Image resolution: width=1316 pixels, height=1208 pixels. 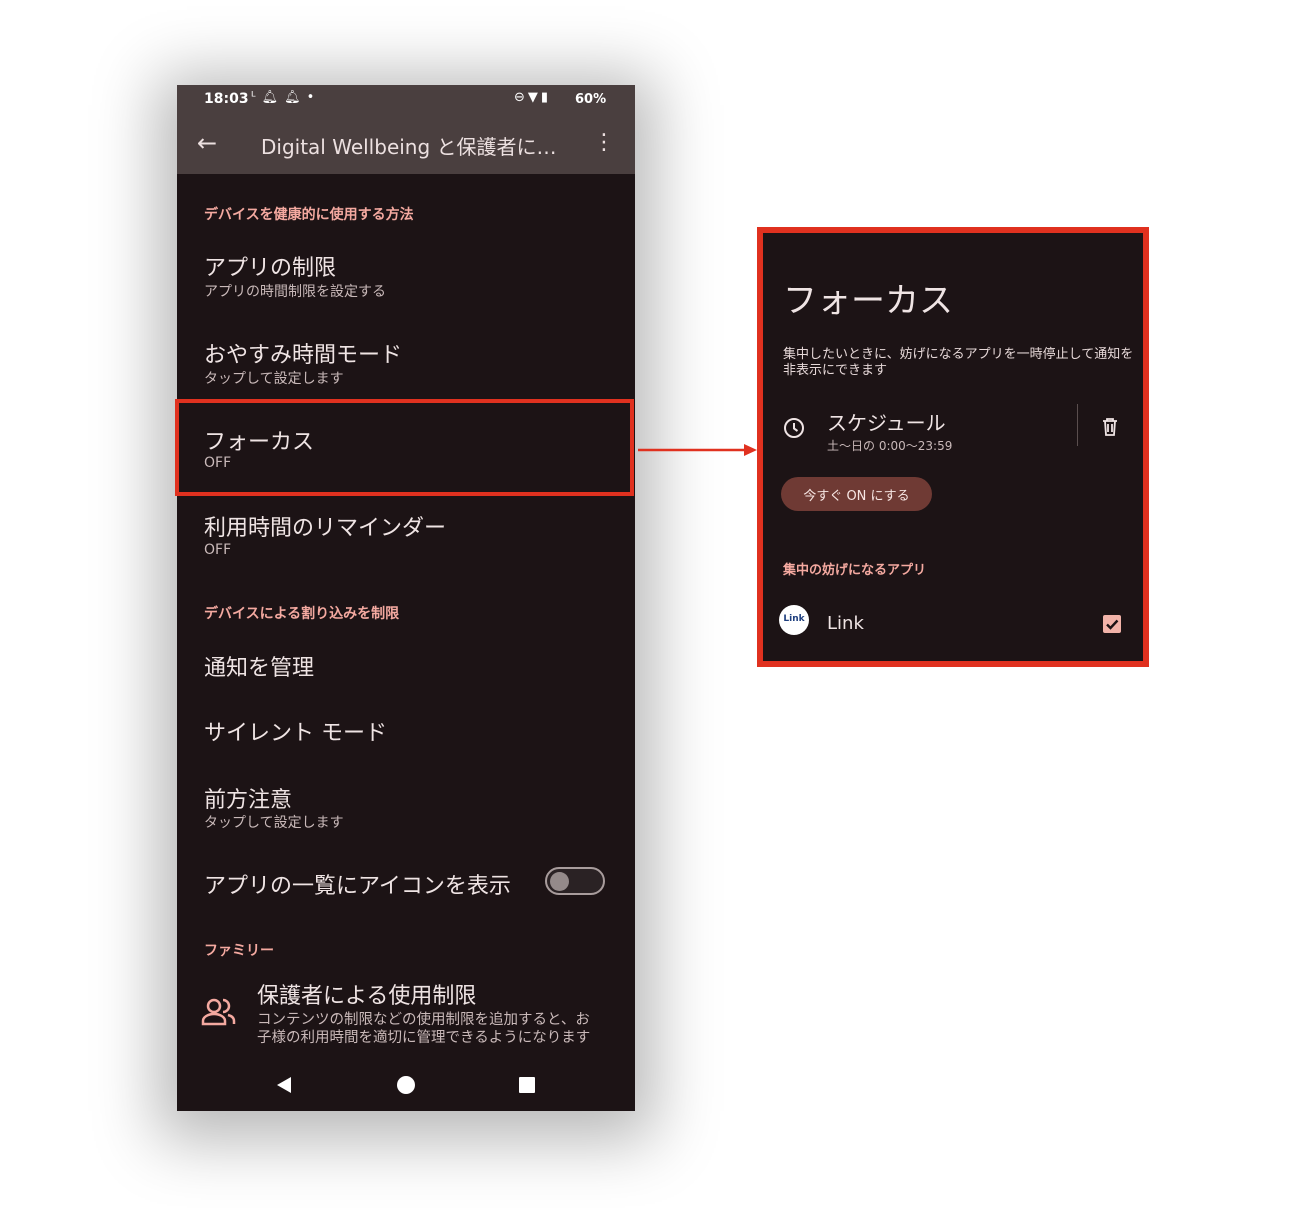 What do you see at coordinates (890, 446) in the screenshot?
I see `schedule-subtitle: 土〜日の 0:00〜23:59` at bounding box center [890, 446].